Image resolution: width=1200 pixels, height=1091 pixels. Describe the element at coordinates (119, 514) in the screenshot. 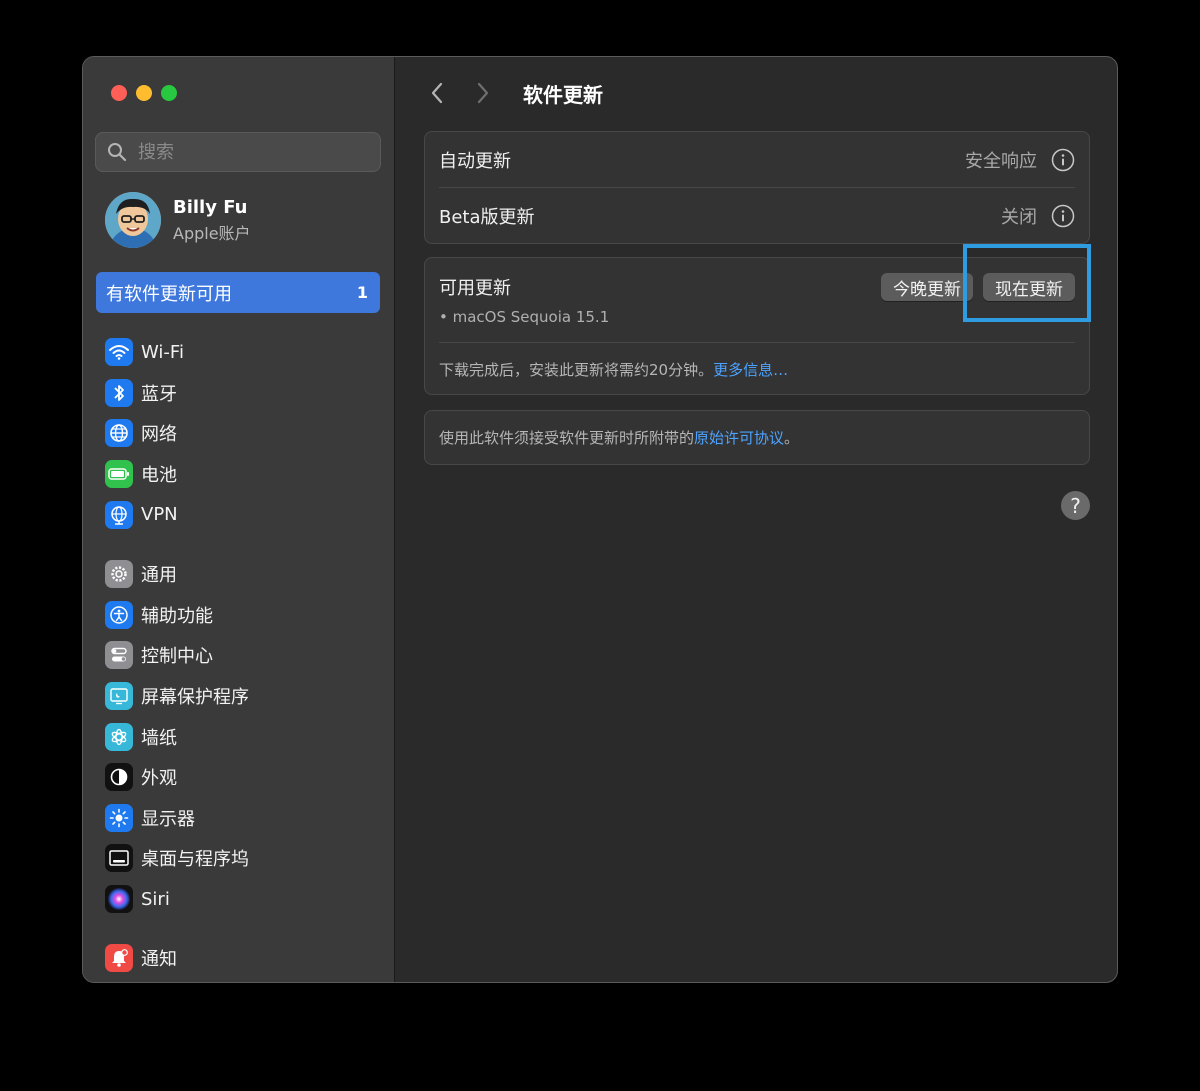

I see `vpn-icon` at that location.